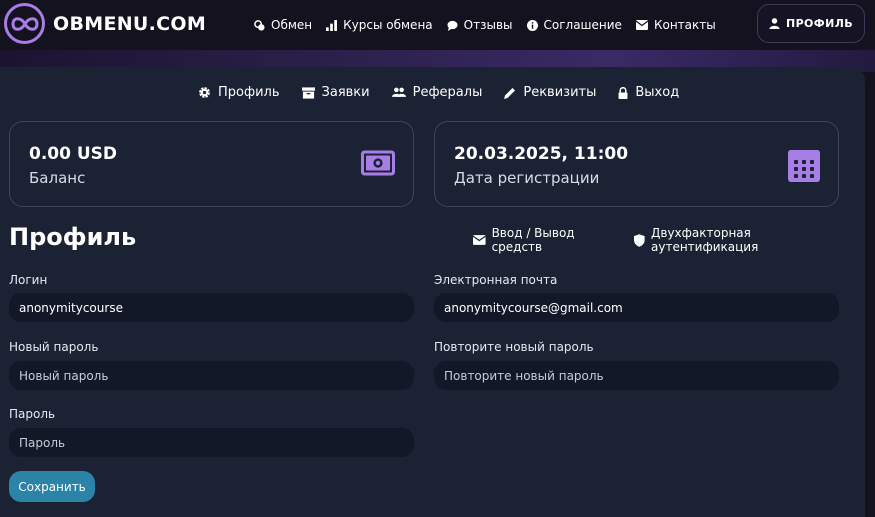 The width and height of the screenshot is (875, 517). Describe the element at coordinates (32, 414) in the screenshot. I see `password-label: Пароль` at that location.